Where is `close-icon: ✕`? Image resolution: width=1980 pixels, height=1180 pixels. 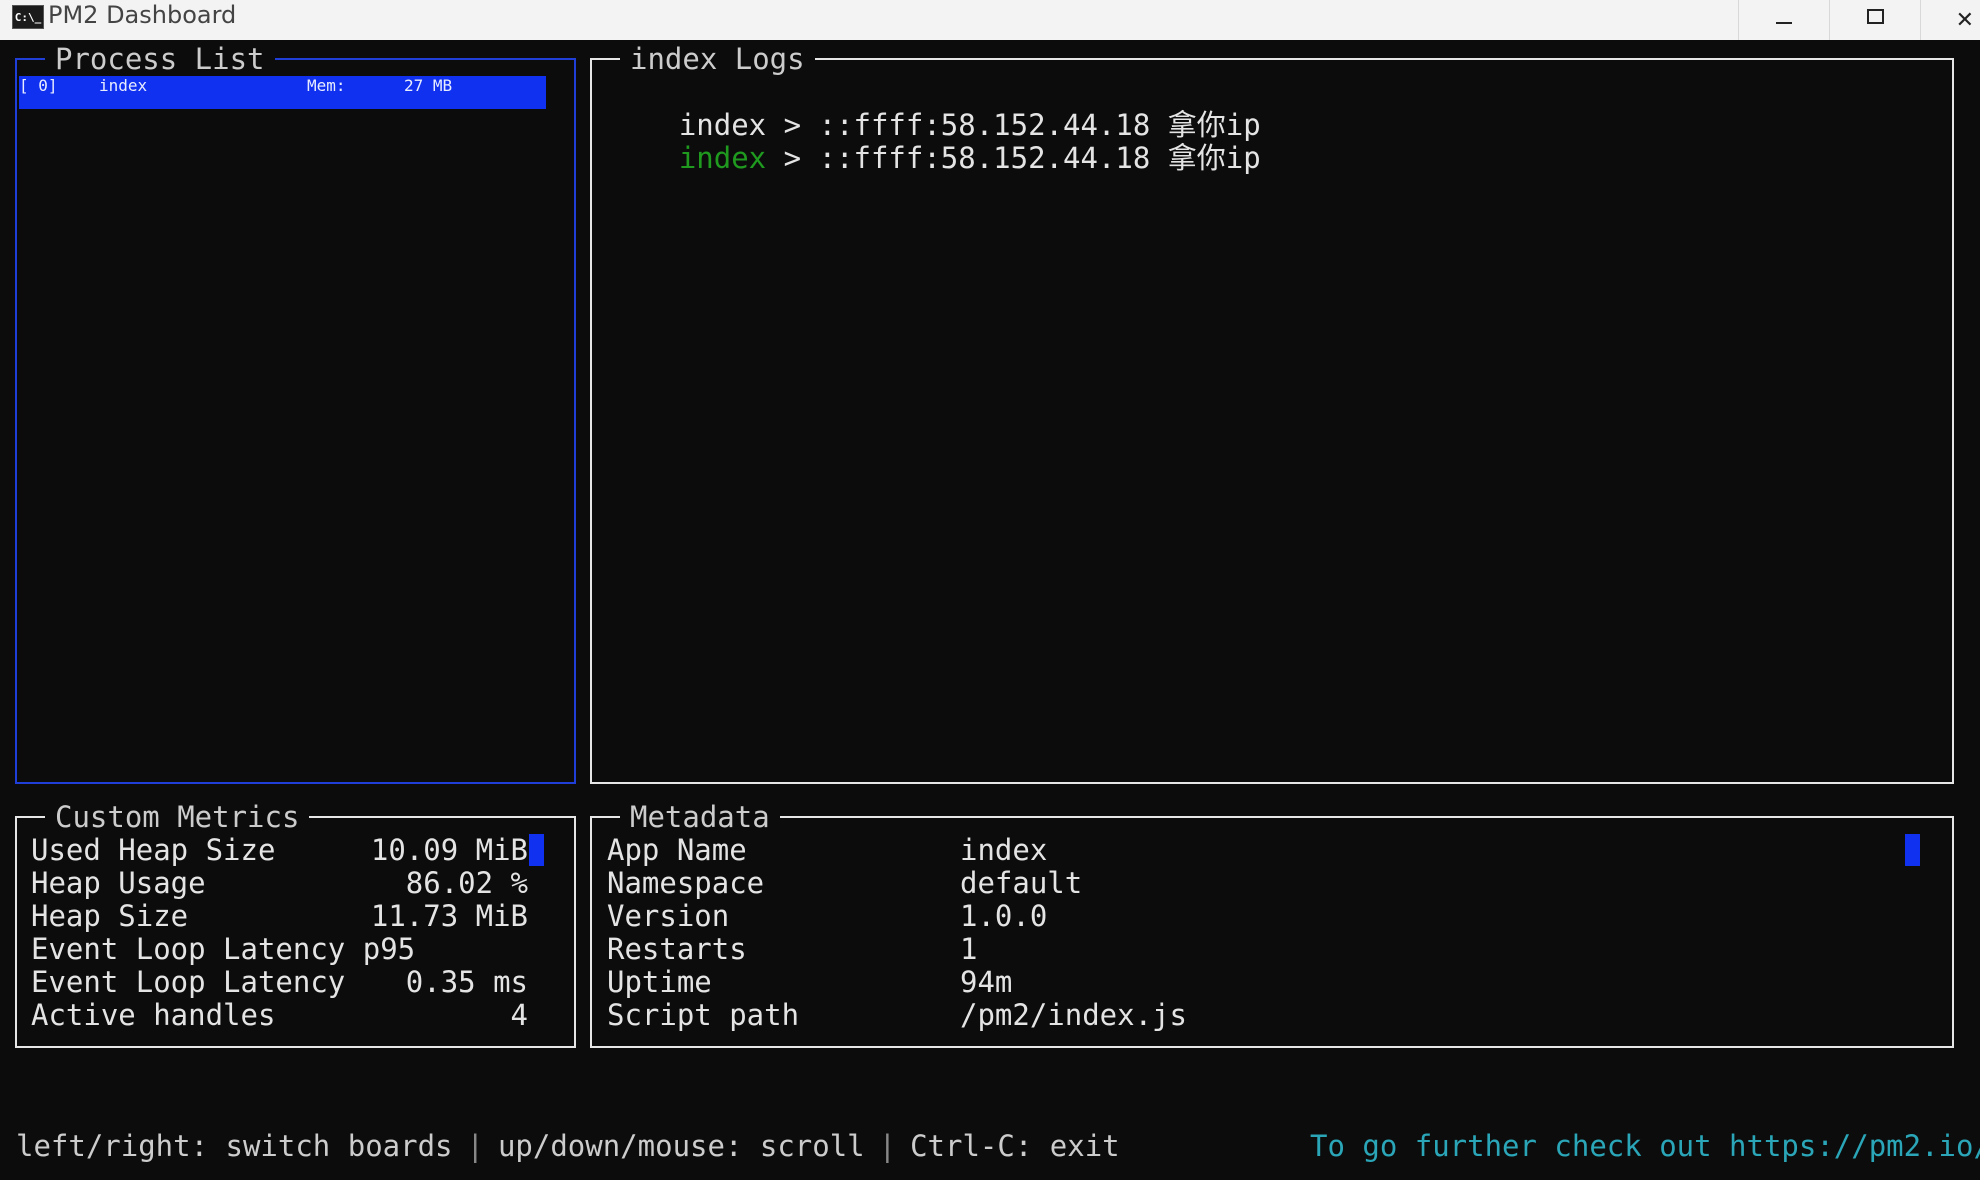
close-icon: ✕ is located at coordinates (1964, 20).